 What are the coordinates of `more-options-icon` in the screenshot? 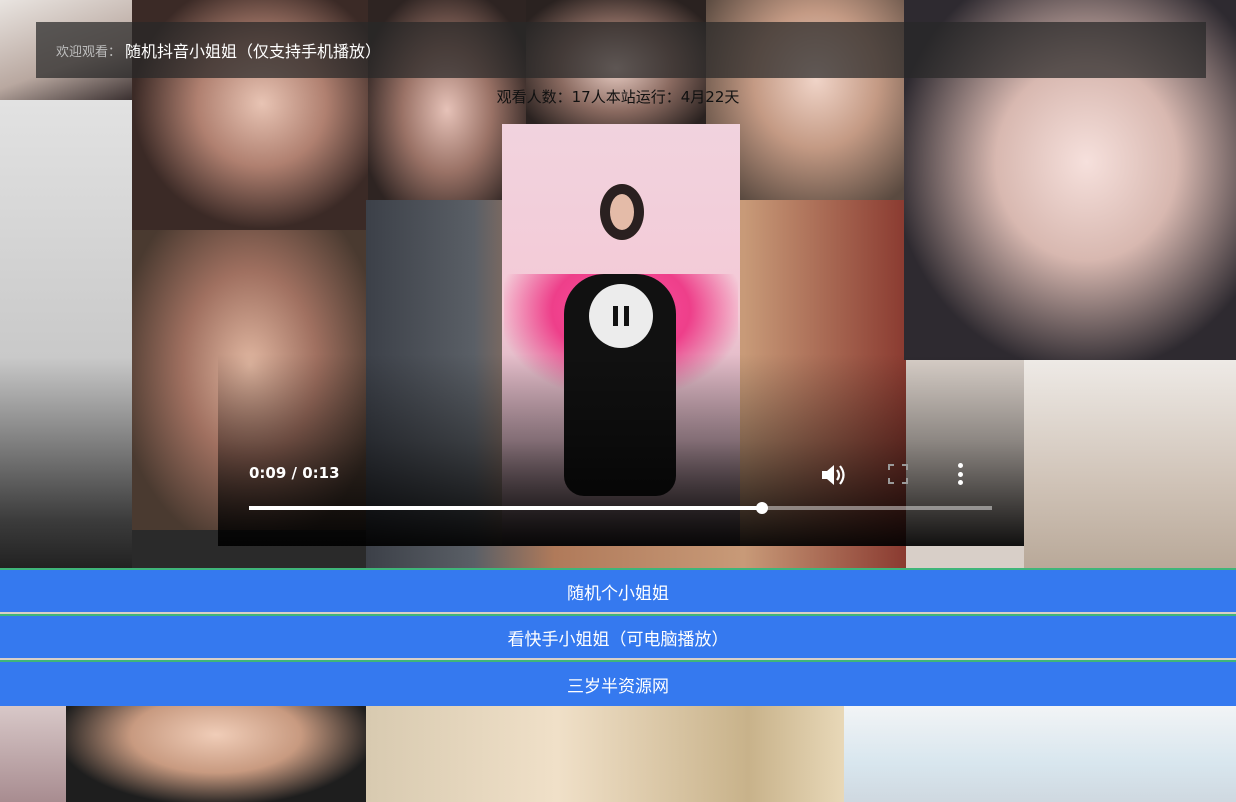 It's located at (960, 474).